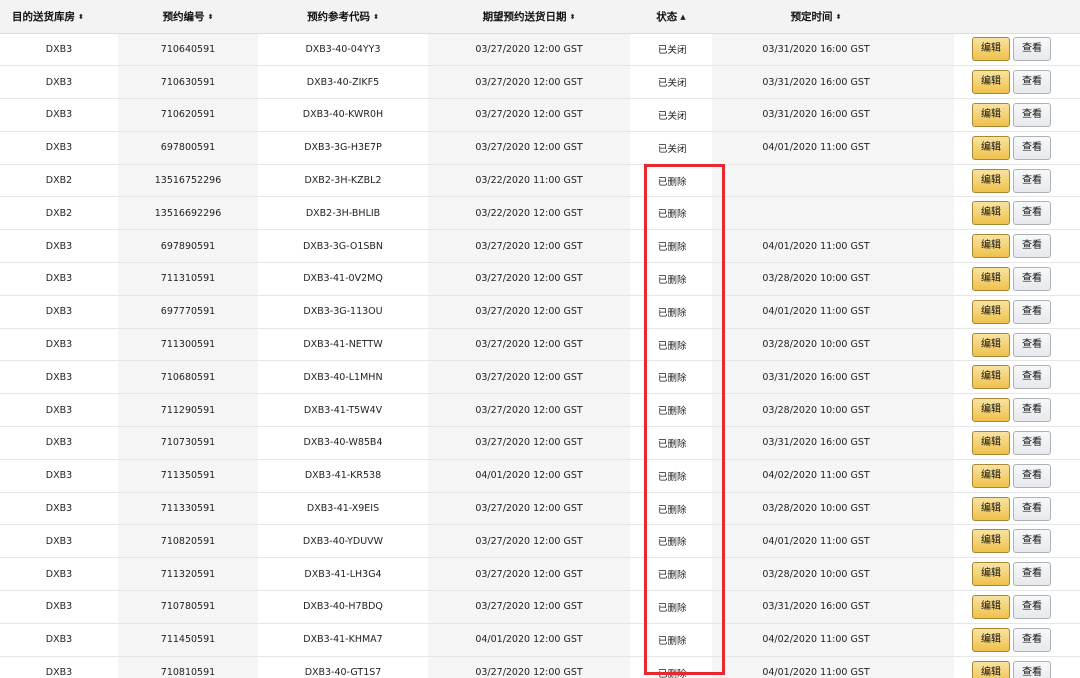 The width and height of the screenshot is (1080, 678). What do you see at coordinates (343, 667) in the screenshot?
I see `cell-reference-code: DXB3-40-GT1S7` at bounding box center [343, 667].